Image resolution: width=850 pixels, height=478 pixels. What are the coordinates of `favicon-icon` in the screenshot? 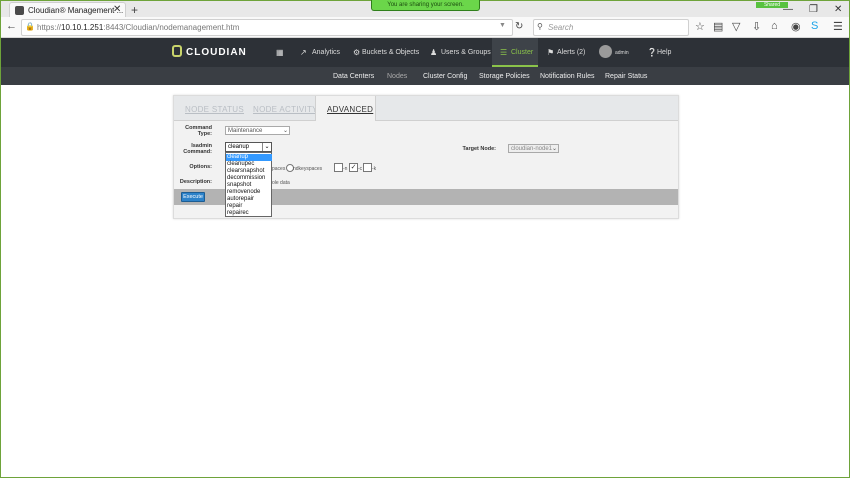 It's located at (19, 10).